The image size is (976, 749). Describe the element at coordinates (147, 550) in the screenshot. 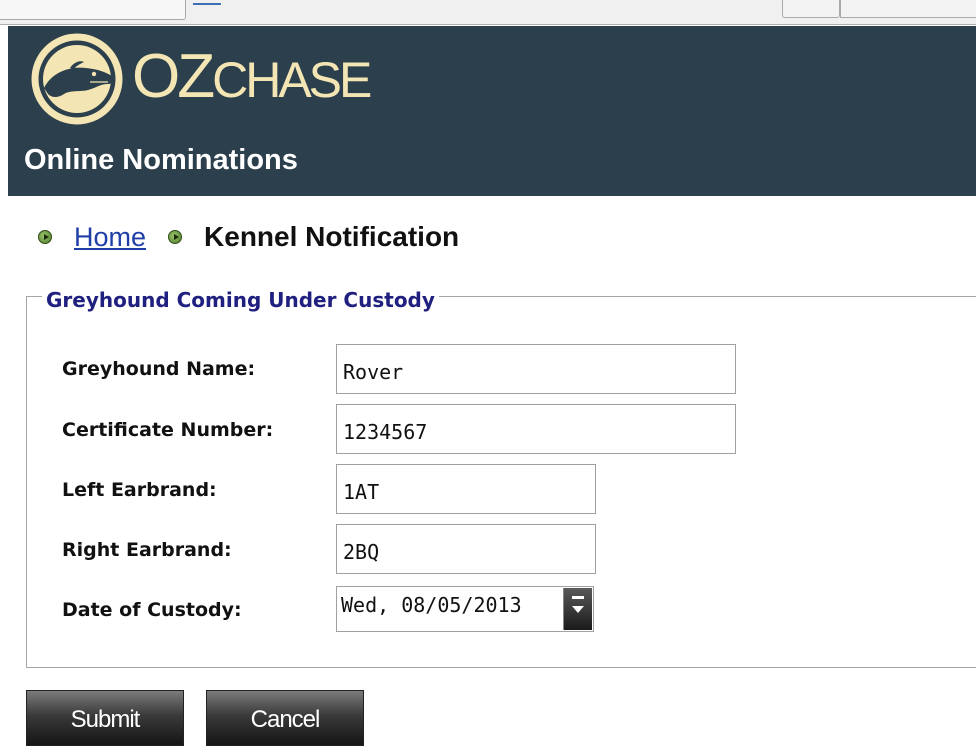

I see `right-earbrand-label: Right Earbrand:` at that location.